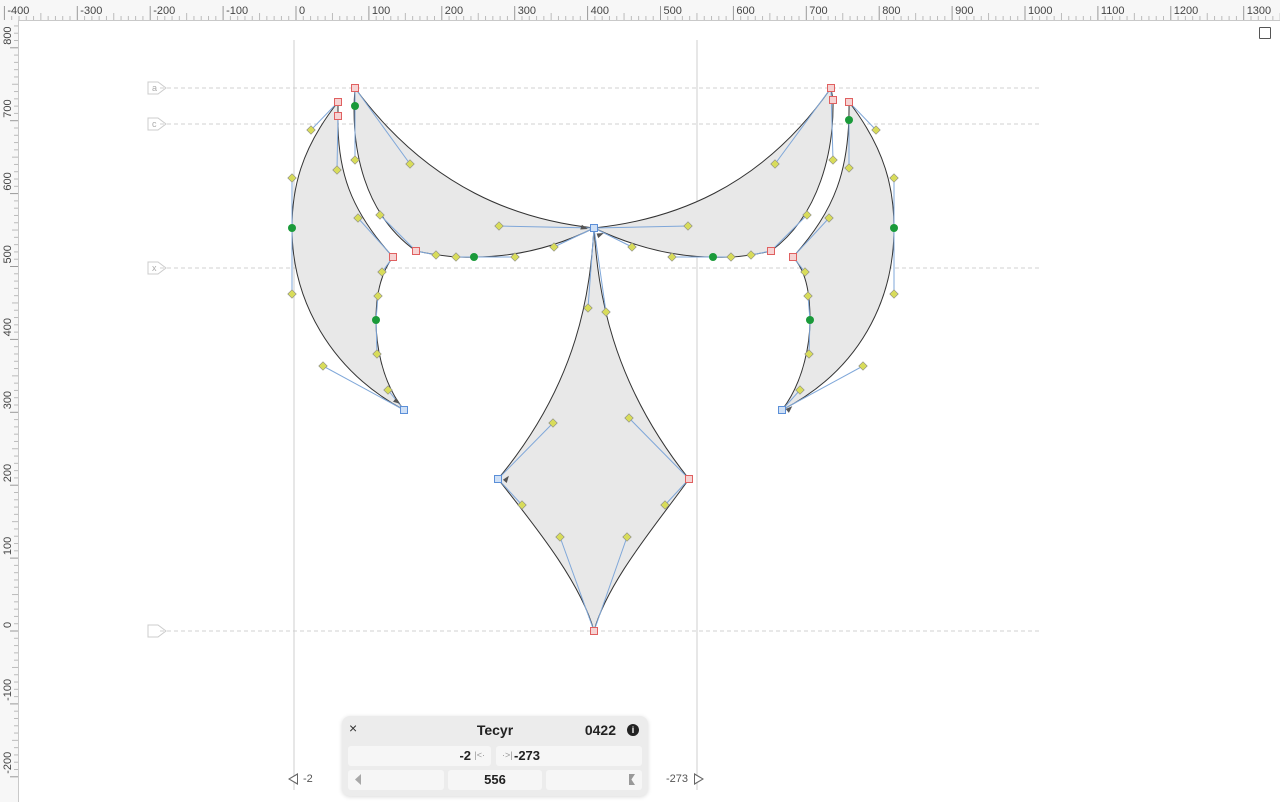 The width and height of the screenshot is (1280, 807). What do you see at coordinates (8, 108) in the screenshot?
I see `v-ruler-label: 700` at bounding box center [8, 108].